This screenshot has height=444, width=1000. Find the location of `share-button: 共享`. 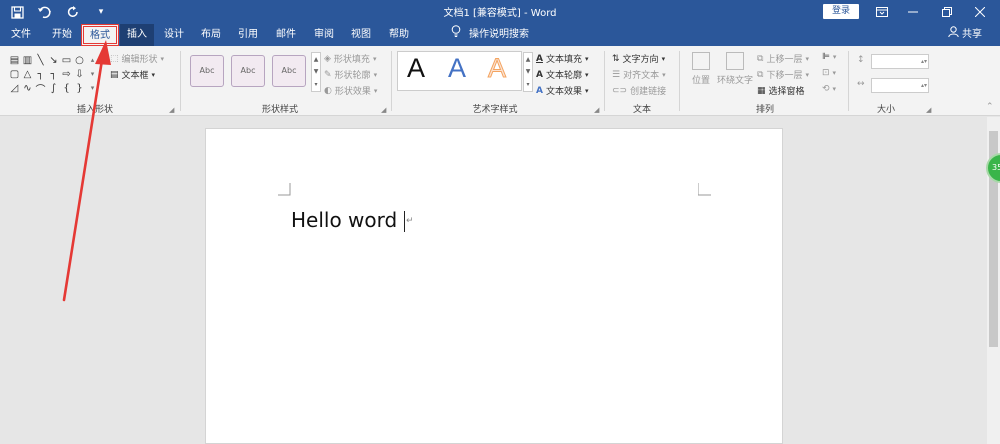

share-button: 共享 is located at coordinates (965, 35).